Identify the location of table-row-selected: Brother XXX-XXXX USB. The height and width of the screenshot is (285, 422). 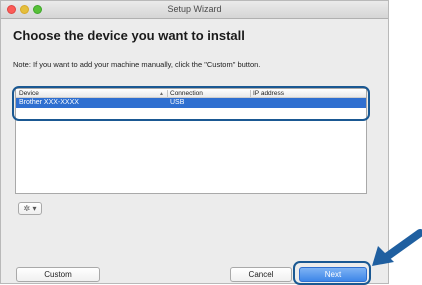
(191, 103).